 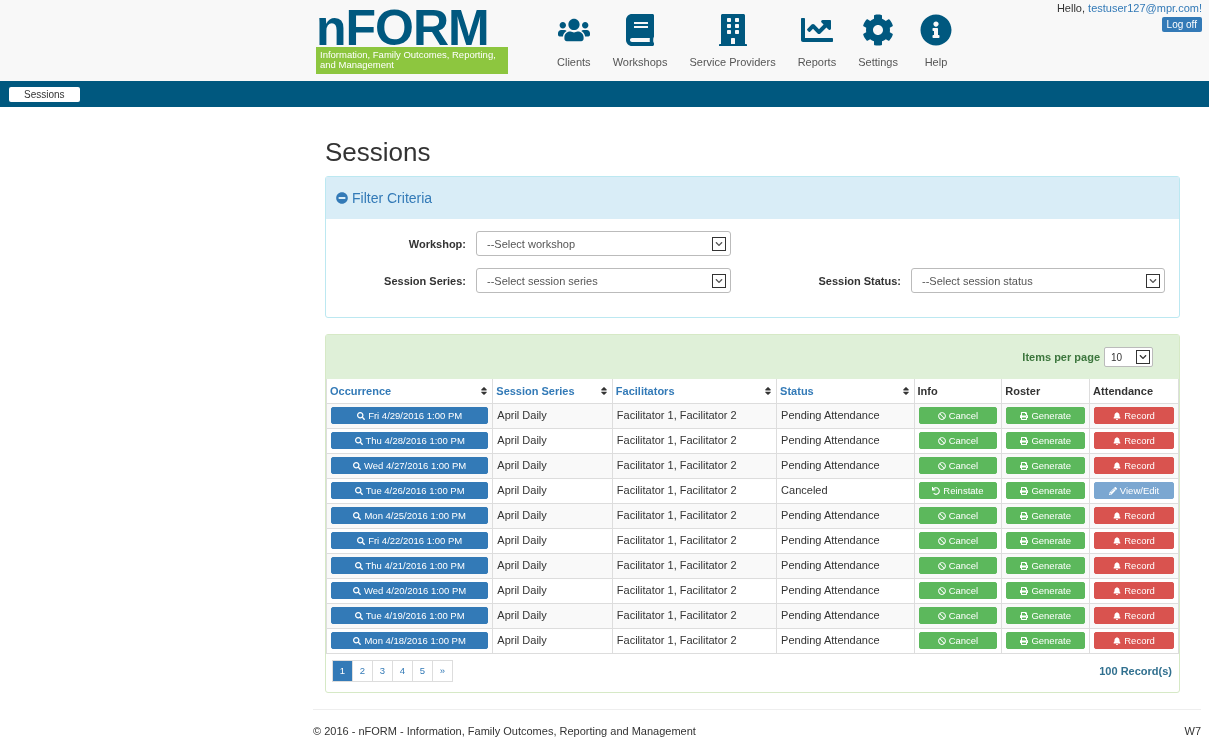 What do you see at coordinates (402, 670) in the screenshot?
I see `page-link: 4` at bounding box center [402, 670].